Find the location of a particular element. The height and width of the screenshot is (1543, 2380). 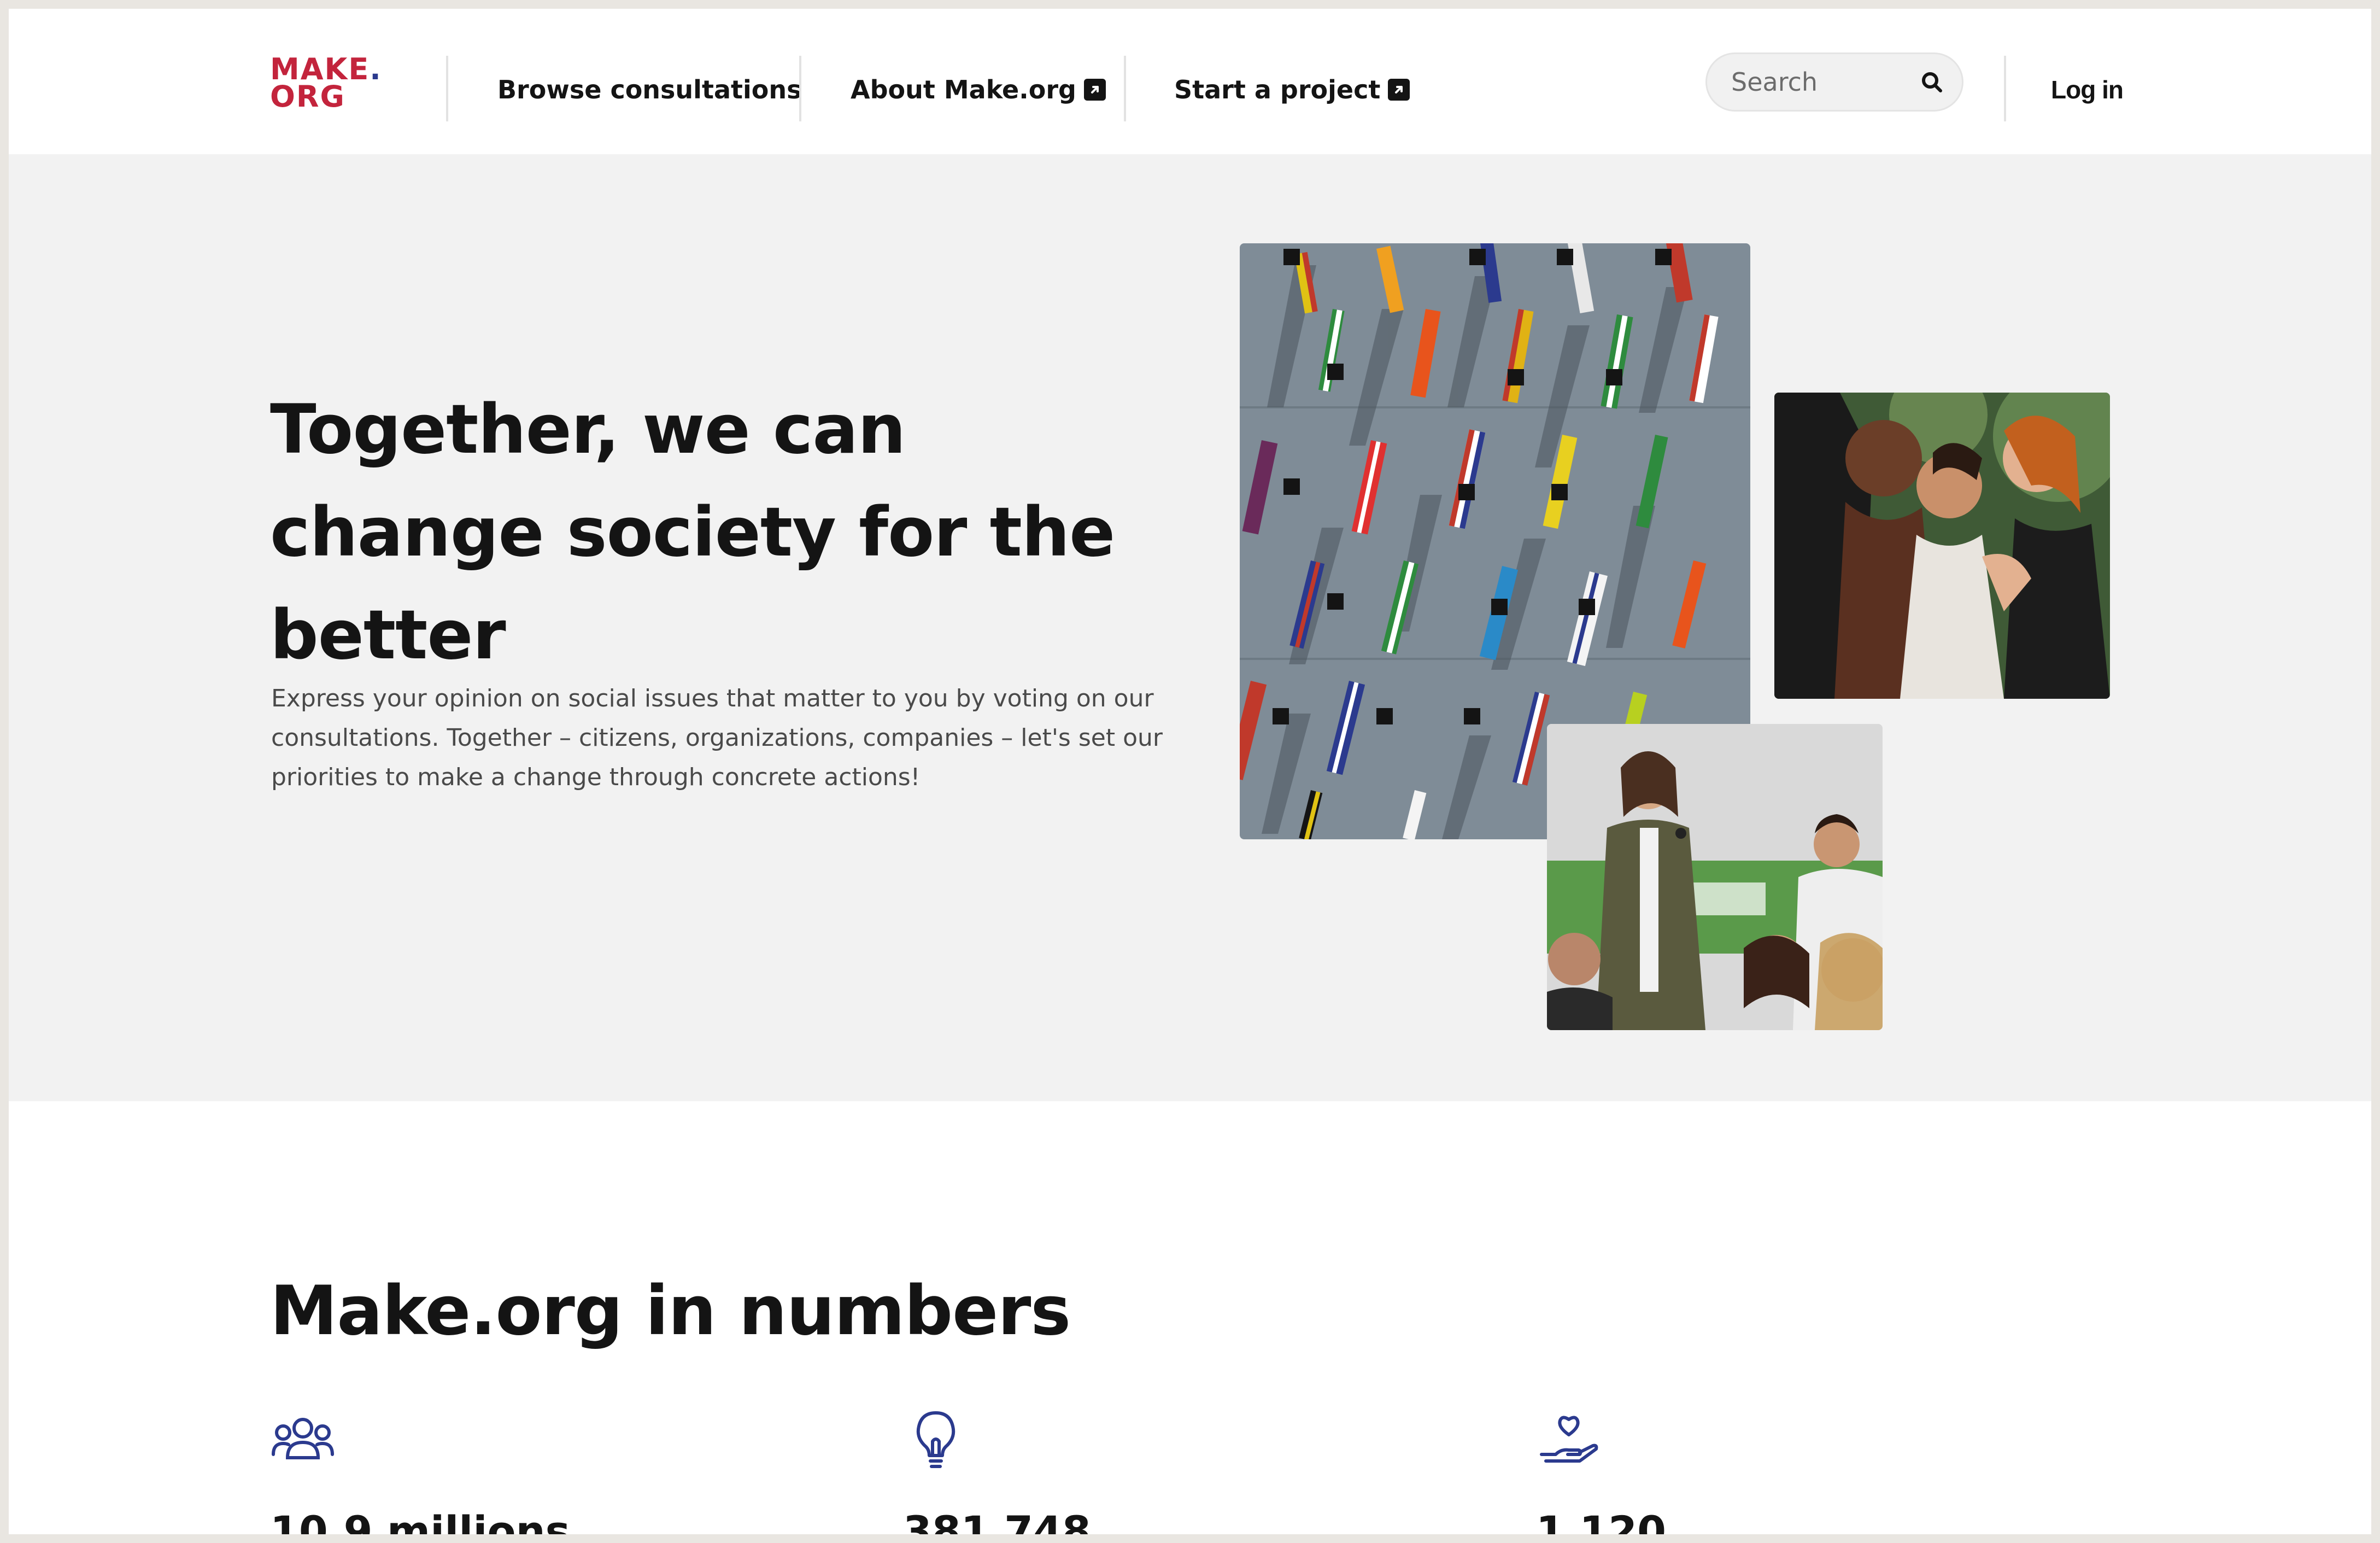

search-box is located at coordinates (1834, 82).